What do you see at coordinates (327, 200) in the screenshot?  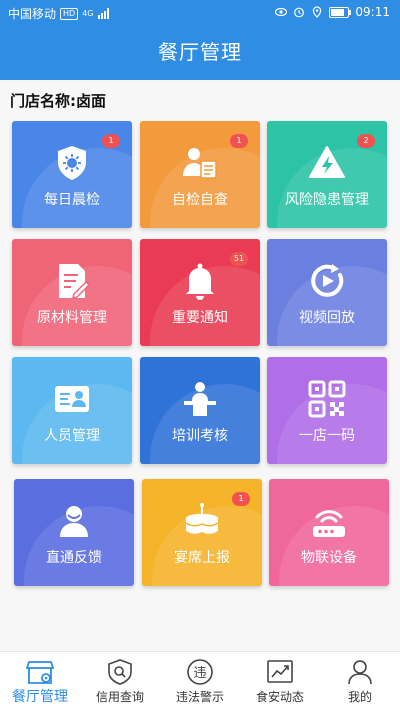 I see `tile-label: 风险隐患管理` at bounding box center [327, 200].